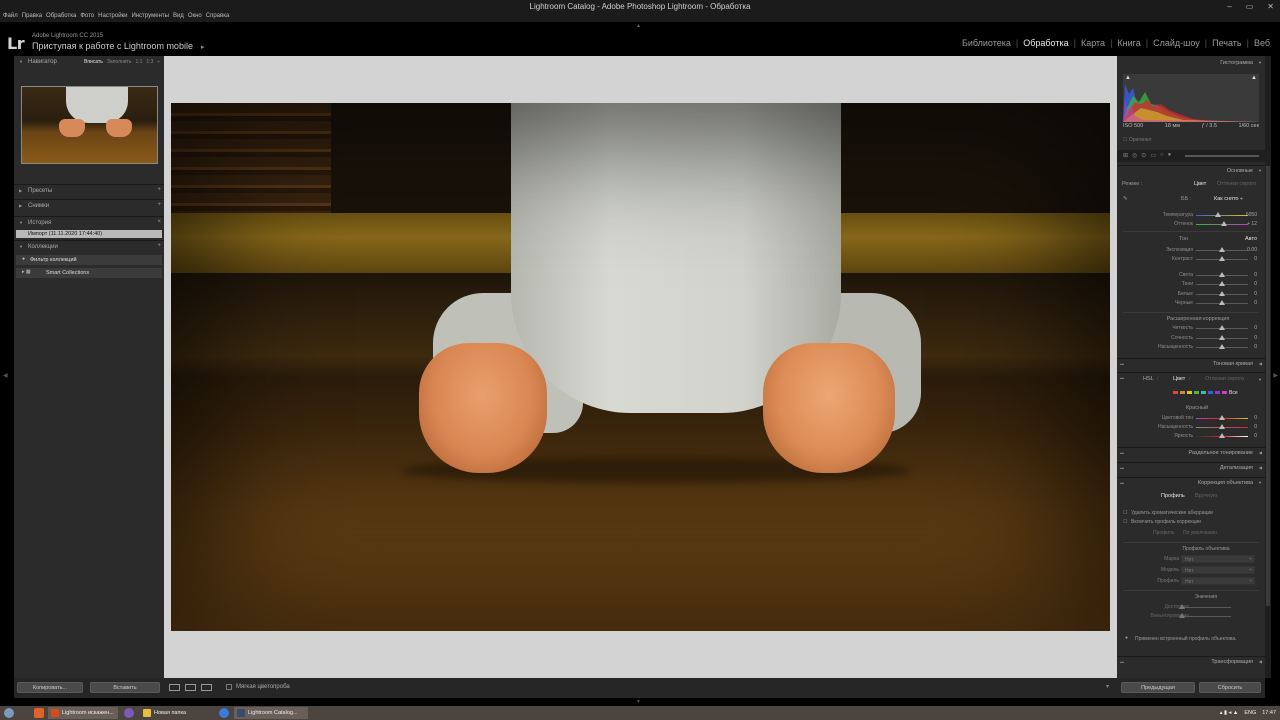 The height and width of the screenshot is (720, 1280). I want to click on original-photo-toggle: ☐ Оригинал, so click(1137, 140).